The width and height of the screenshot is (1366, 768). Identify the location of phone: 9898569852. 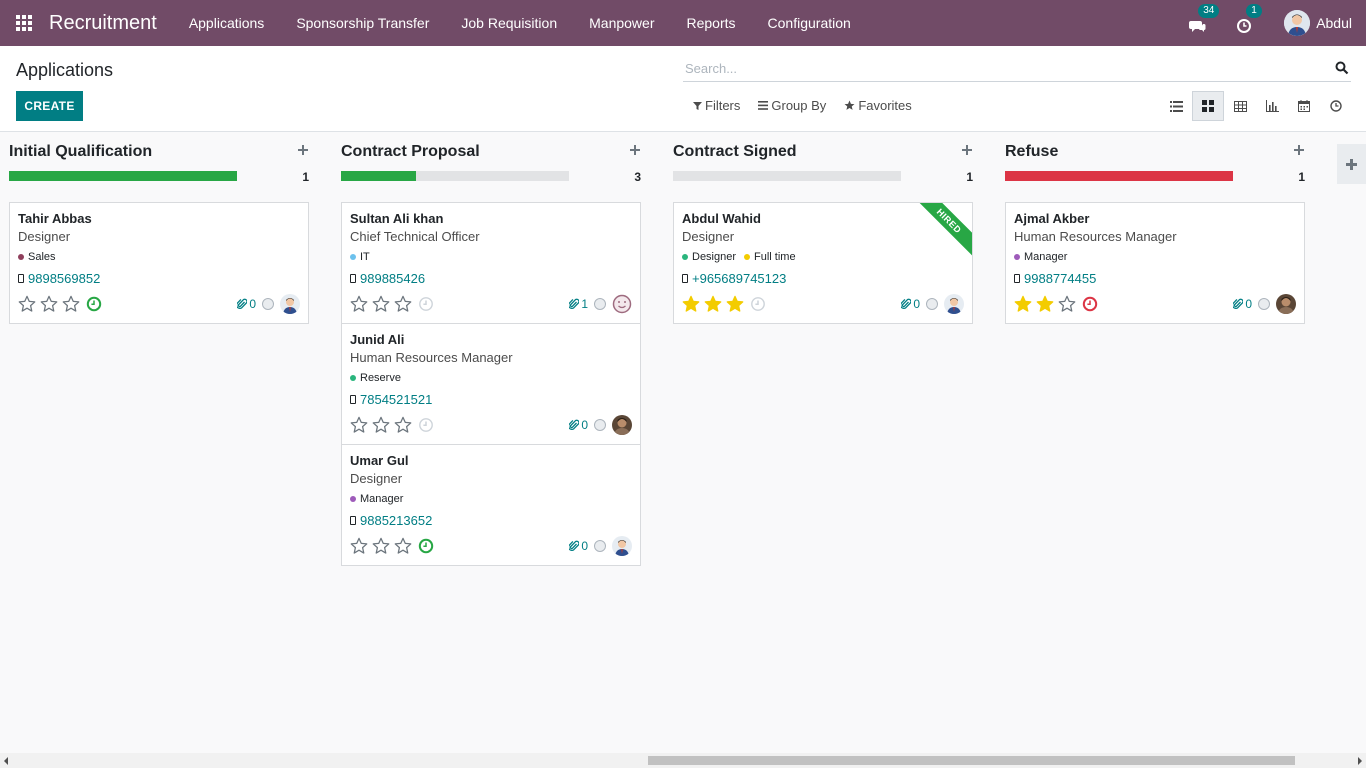
(59, 278).